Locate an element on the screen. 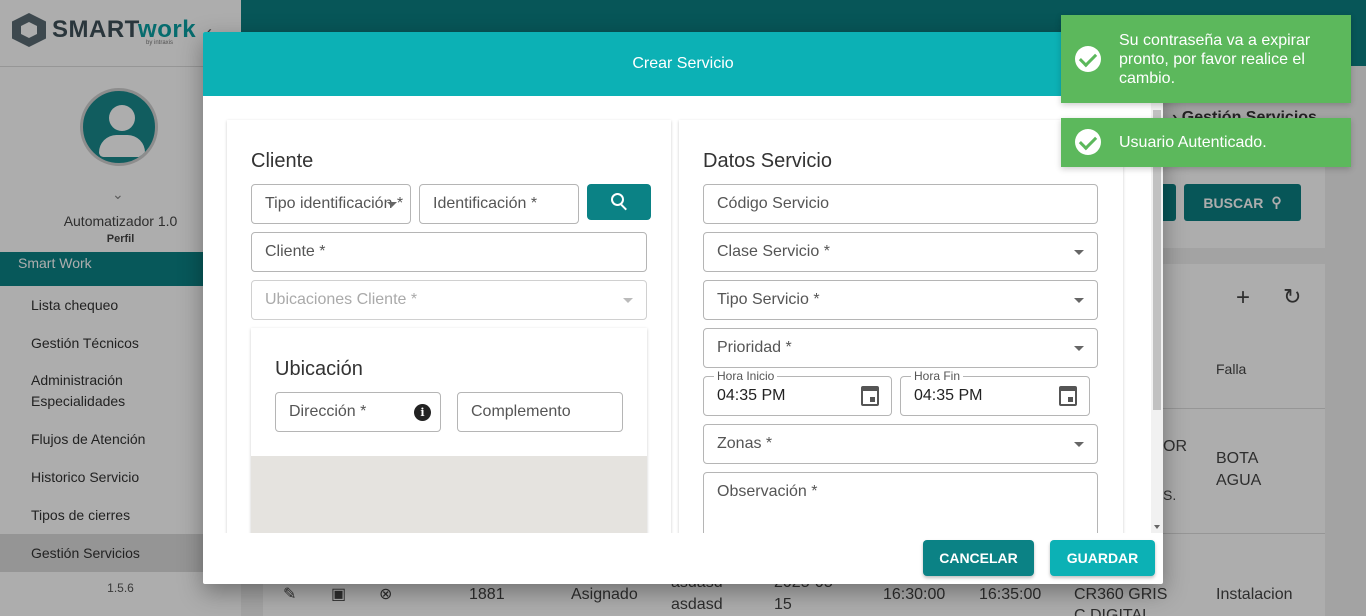 Image resolution: width=1366 pixels, height=616 pixels. complemento-label: Complemento is located at coordinates (521, 411).